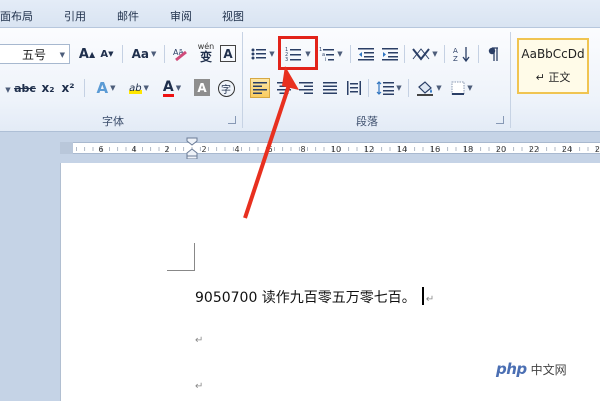 The height and width of the screenshot is (401, 600). I want to click on multilevel-list-icon: 1 a i, so click(327, 54).